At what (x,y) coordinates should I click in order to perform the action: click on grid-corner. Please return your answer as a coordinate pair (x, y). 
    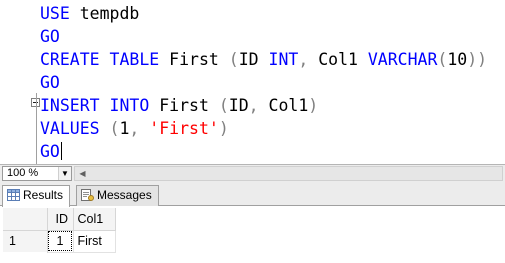
    Looking at the image, I should click on (25, 219).